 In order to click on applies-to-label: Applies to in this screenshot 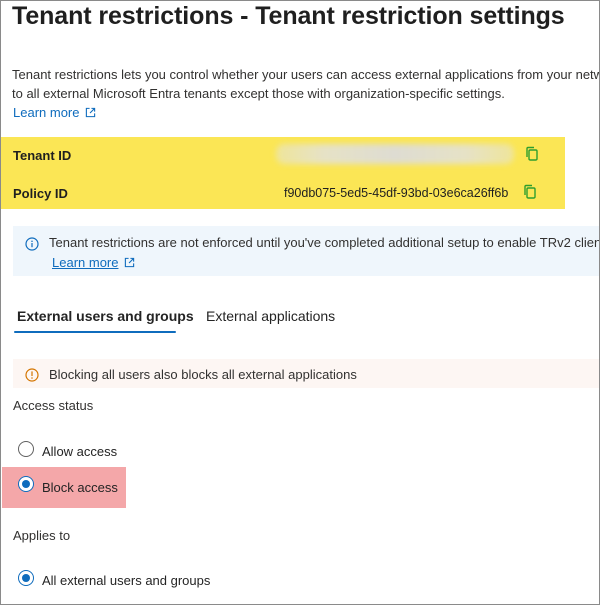, I will do `click(42, 535)`.